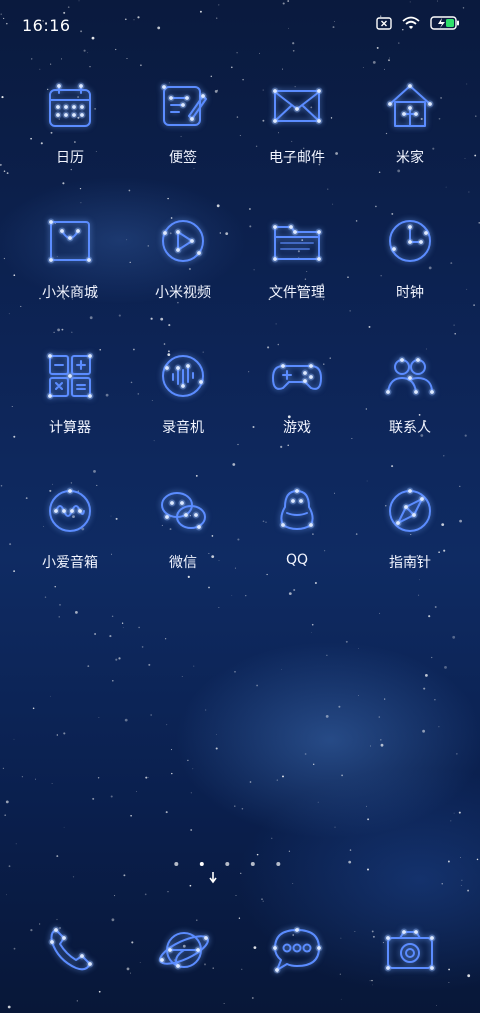 This screenshot has width=480, height=1013. I want to click on folder-icon, so click(297, 241).